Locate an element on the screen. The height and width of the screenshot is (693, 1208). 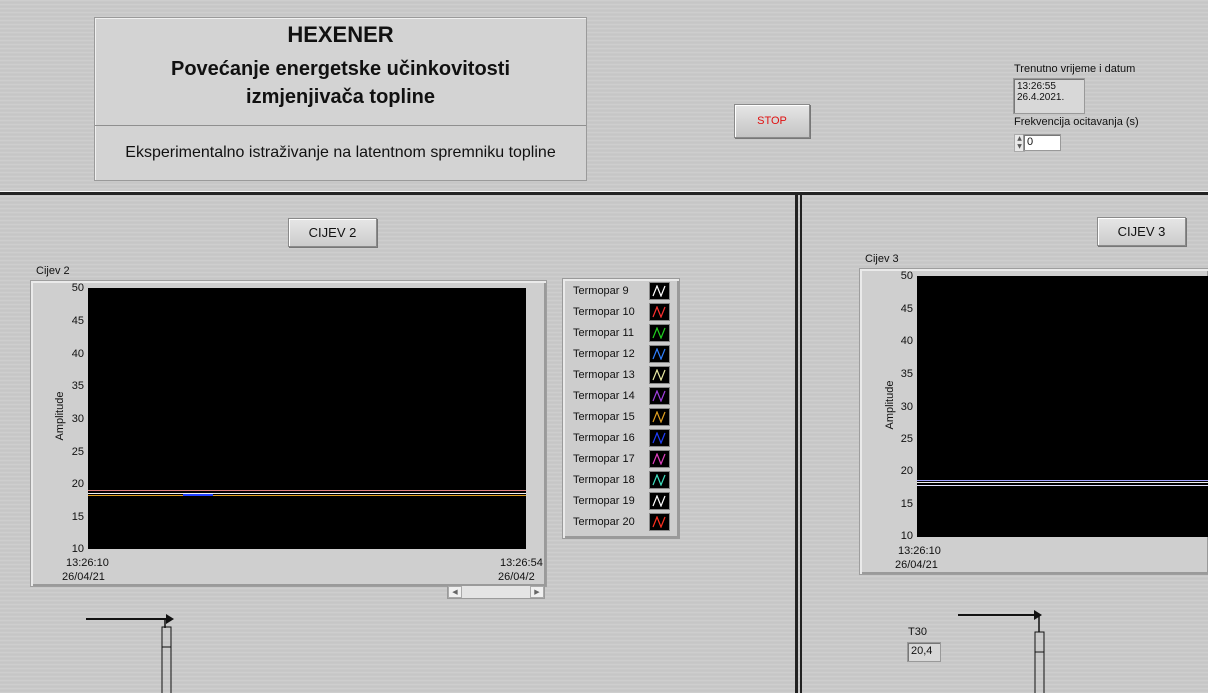
x-end-time-cijev-2: 13:26:54 is located at coordinates (521, 563).